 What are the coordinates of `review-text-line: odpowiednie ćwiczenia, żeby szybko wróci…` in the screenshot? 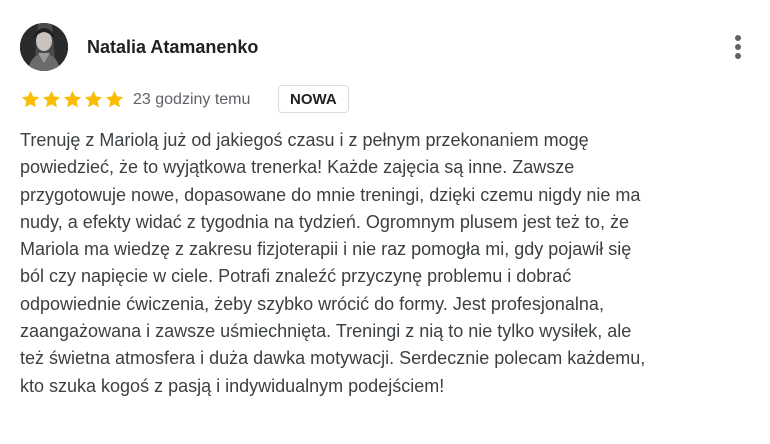 It's located at (312, 303).